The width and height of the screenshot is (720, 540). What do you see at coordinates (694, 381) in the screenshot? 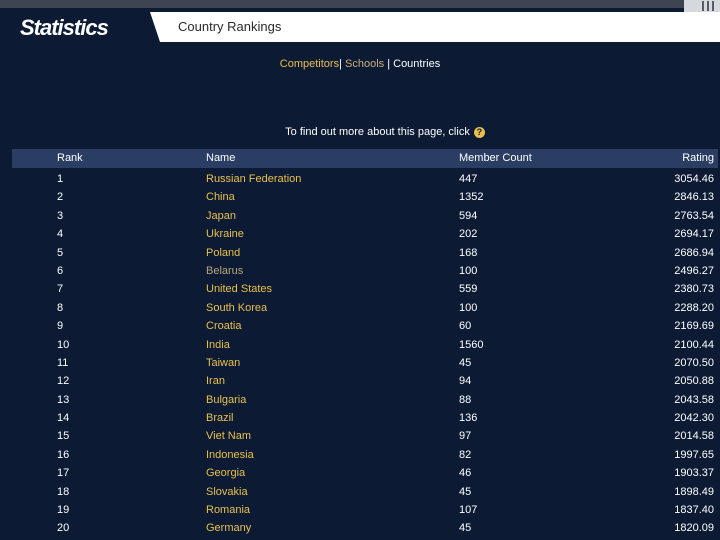
I see `rating-cell: 2050.88` at bounding box center [694, 381].